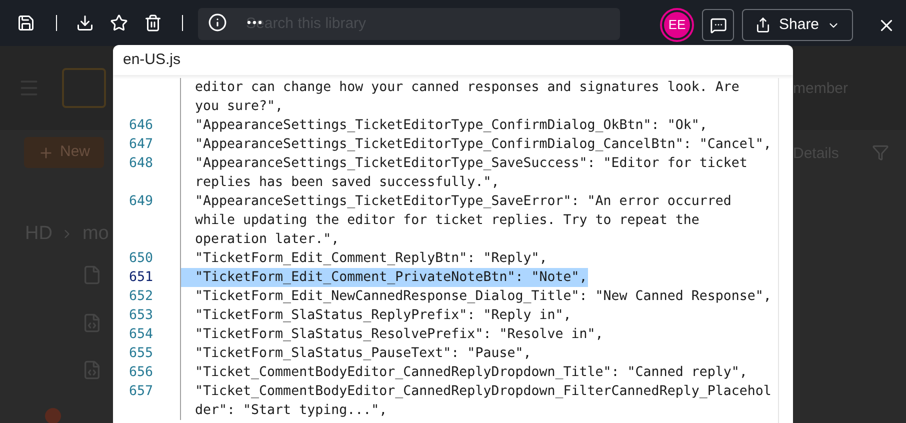 This screenshot has width=906, height=423. What do you see at coordinates (479, 334) in the screenshot?
I see `code-line: "TicketForm_SlaStatus_ResolvePrefix": "Resolve in",` at bounding box center [479, 334].